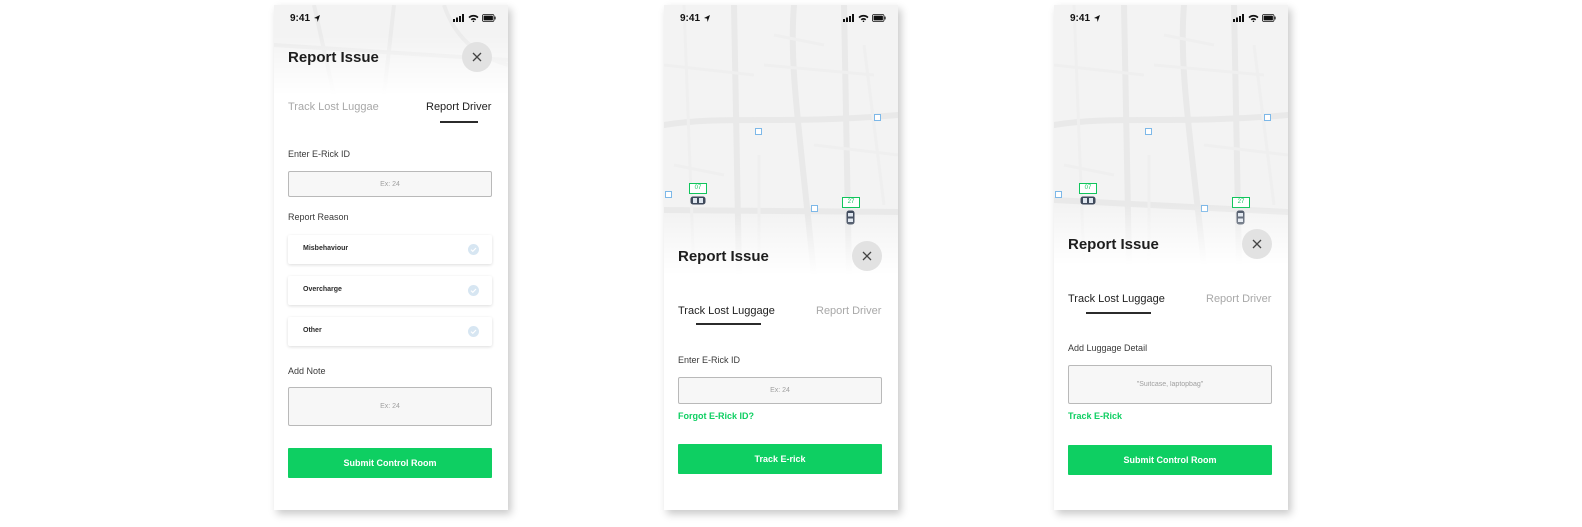 The height and width of the screenshot is (527, 1582). I want to click on erick-marker-label: 27, so click(851, 202).